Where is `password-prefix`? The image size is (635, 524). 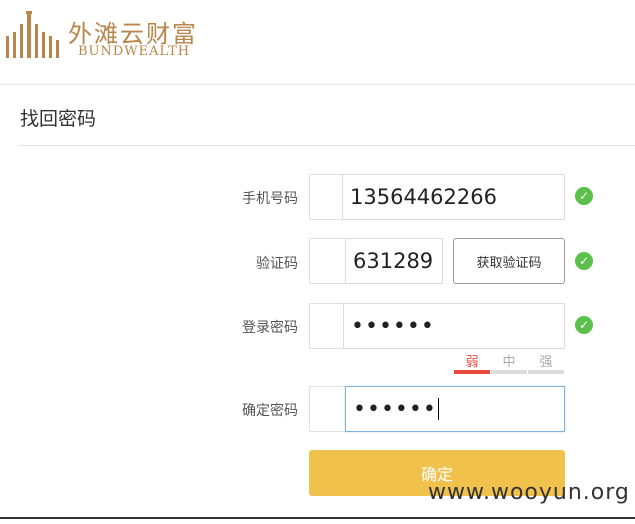
password-prefix is located at coordinates (327, 326).